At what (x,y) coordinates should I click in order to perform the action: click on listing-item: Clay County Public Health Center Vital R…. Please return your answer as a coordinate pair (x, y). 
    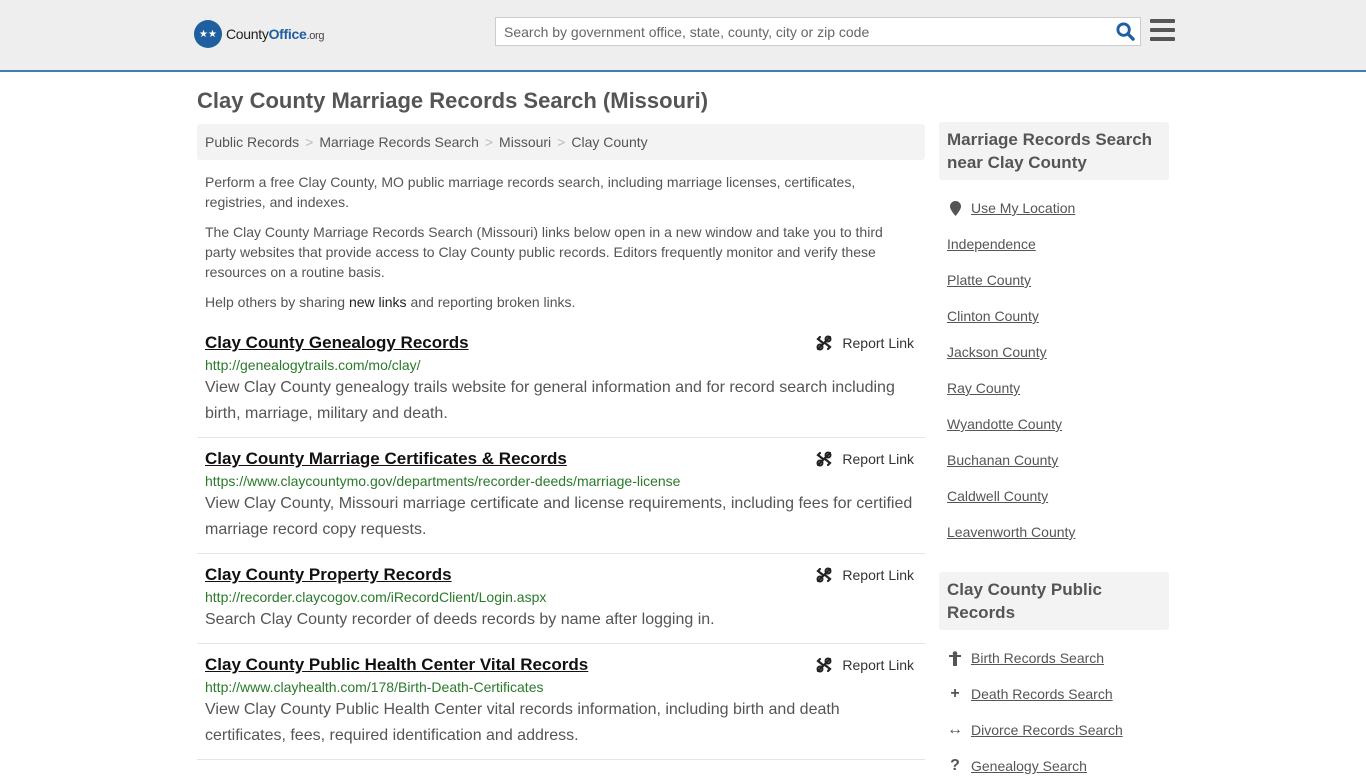
    Looking at the image, I should click on (561, 702).